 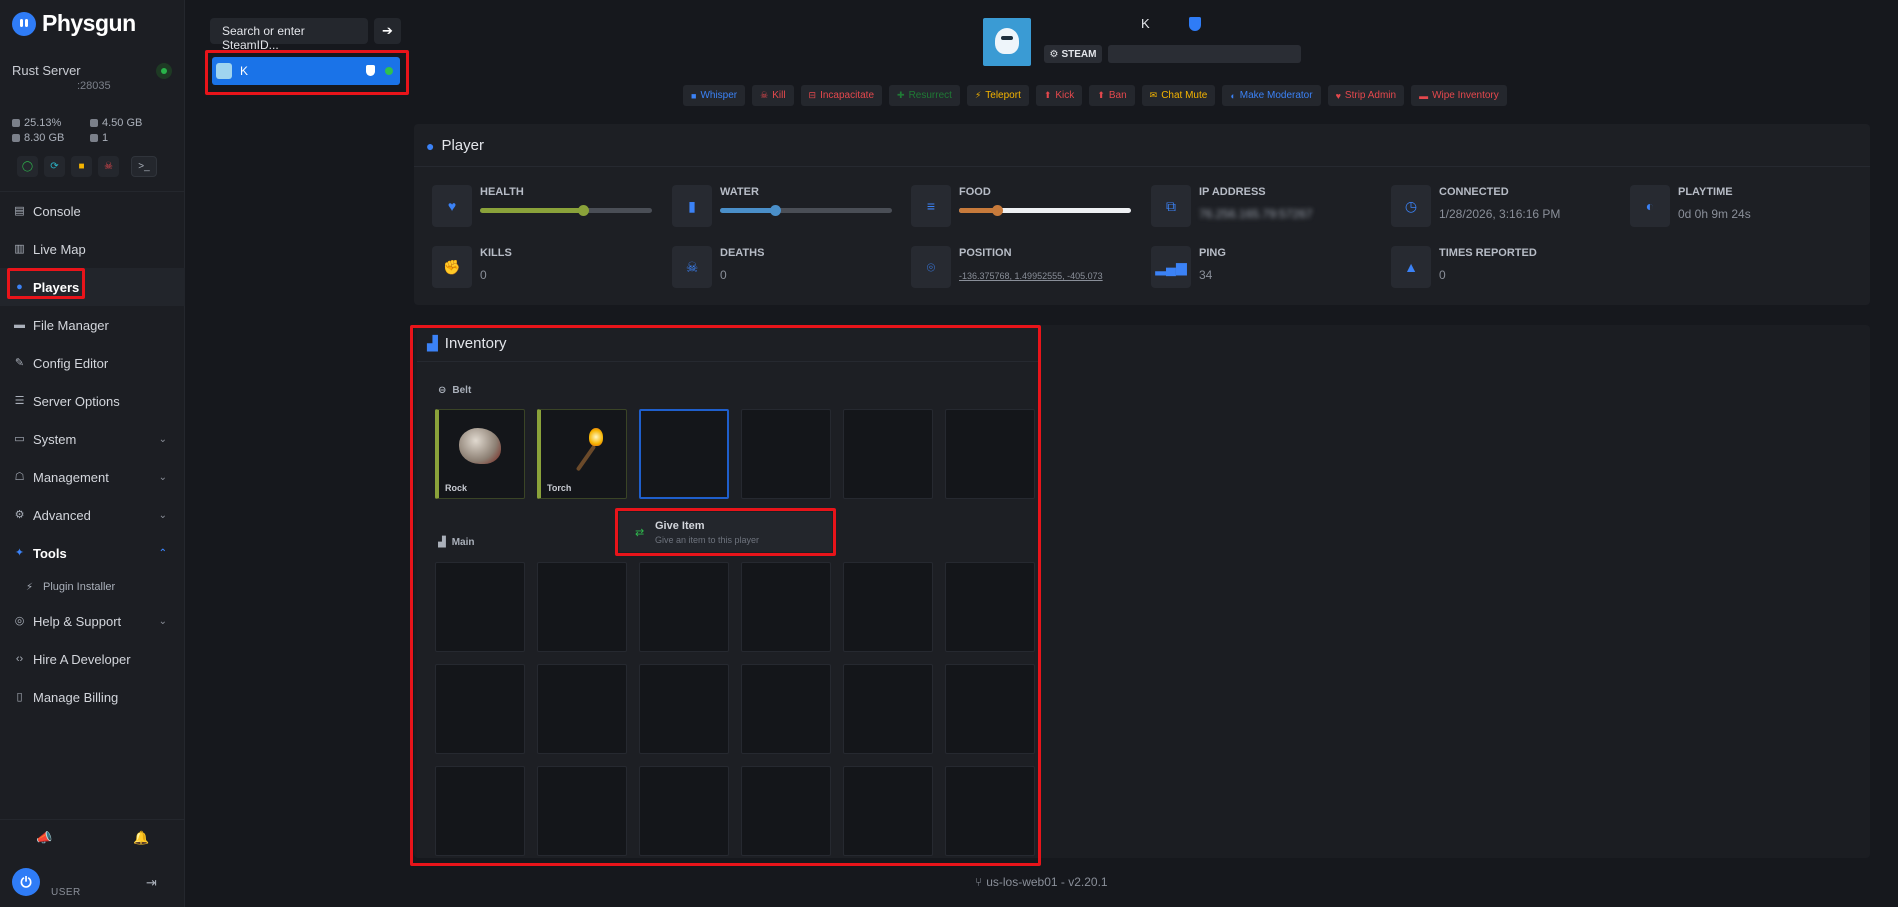 I want to click on nav-manage-billing: ▯ Manage Billing, so click(x=92, y=697).